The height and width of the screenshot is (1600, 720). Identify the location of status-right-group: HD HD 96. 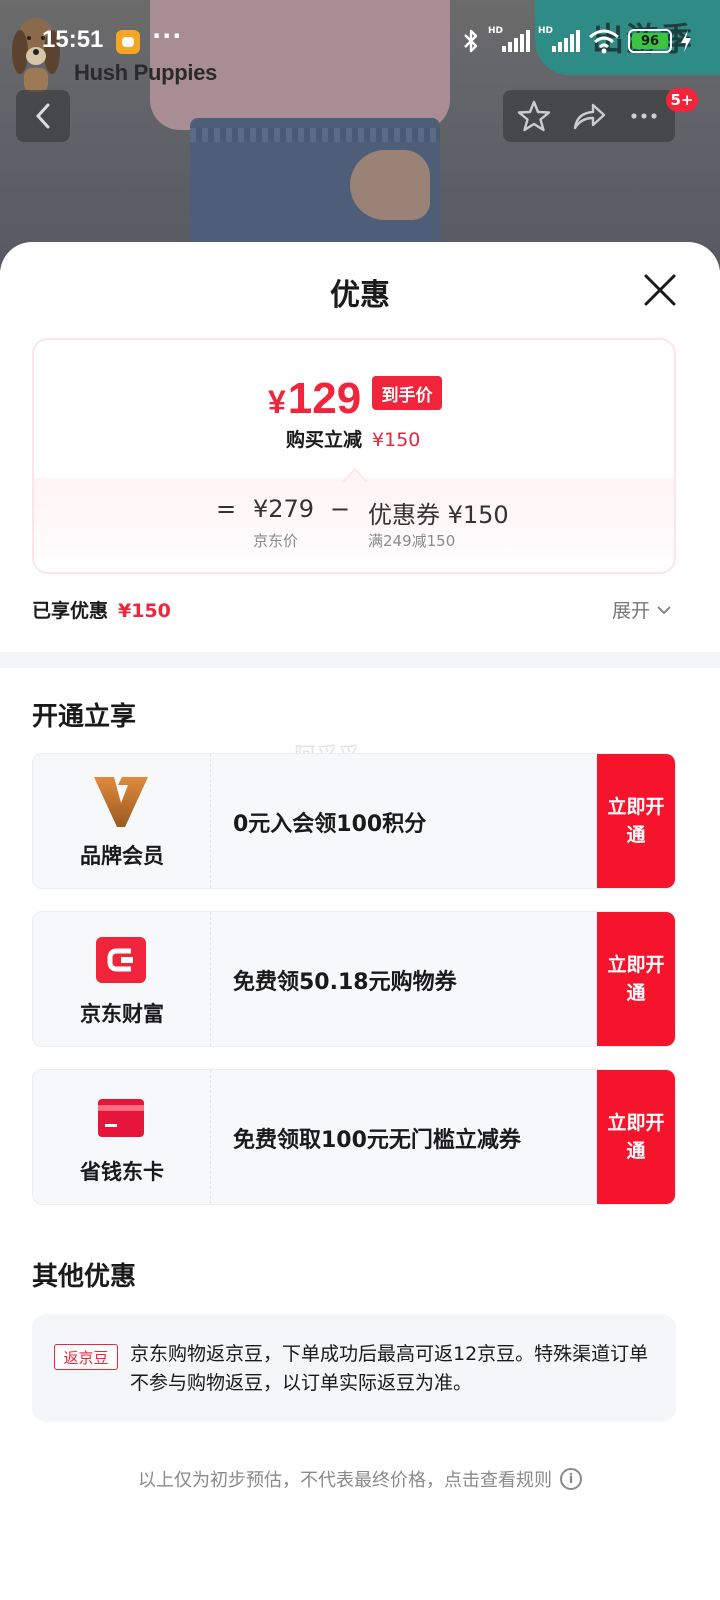
(577, 41).